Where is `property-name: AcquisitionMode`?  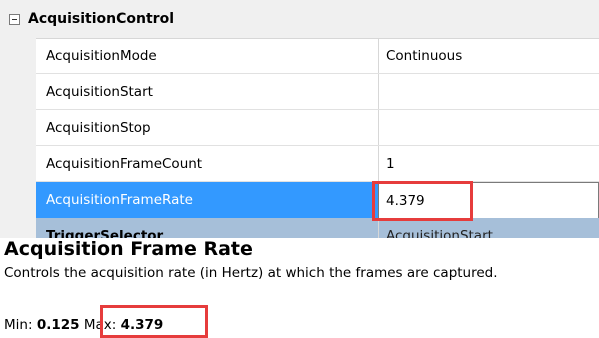 property-name: AcquisitionMode is located at coordinates (101, 56).